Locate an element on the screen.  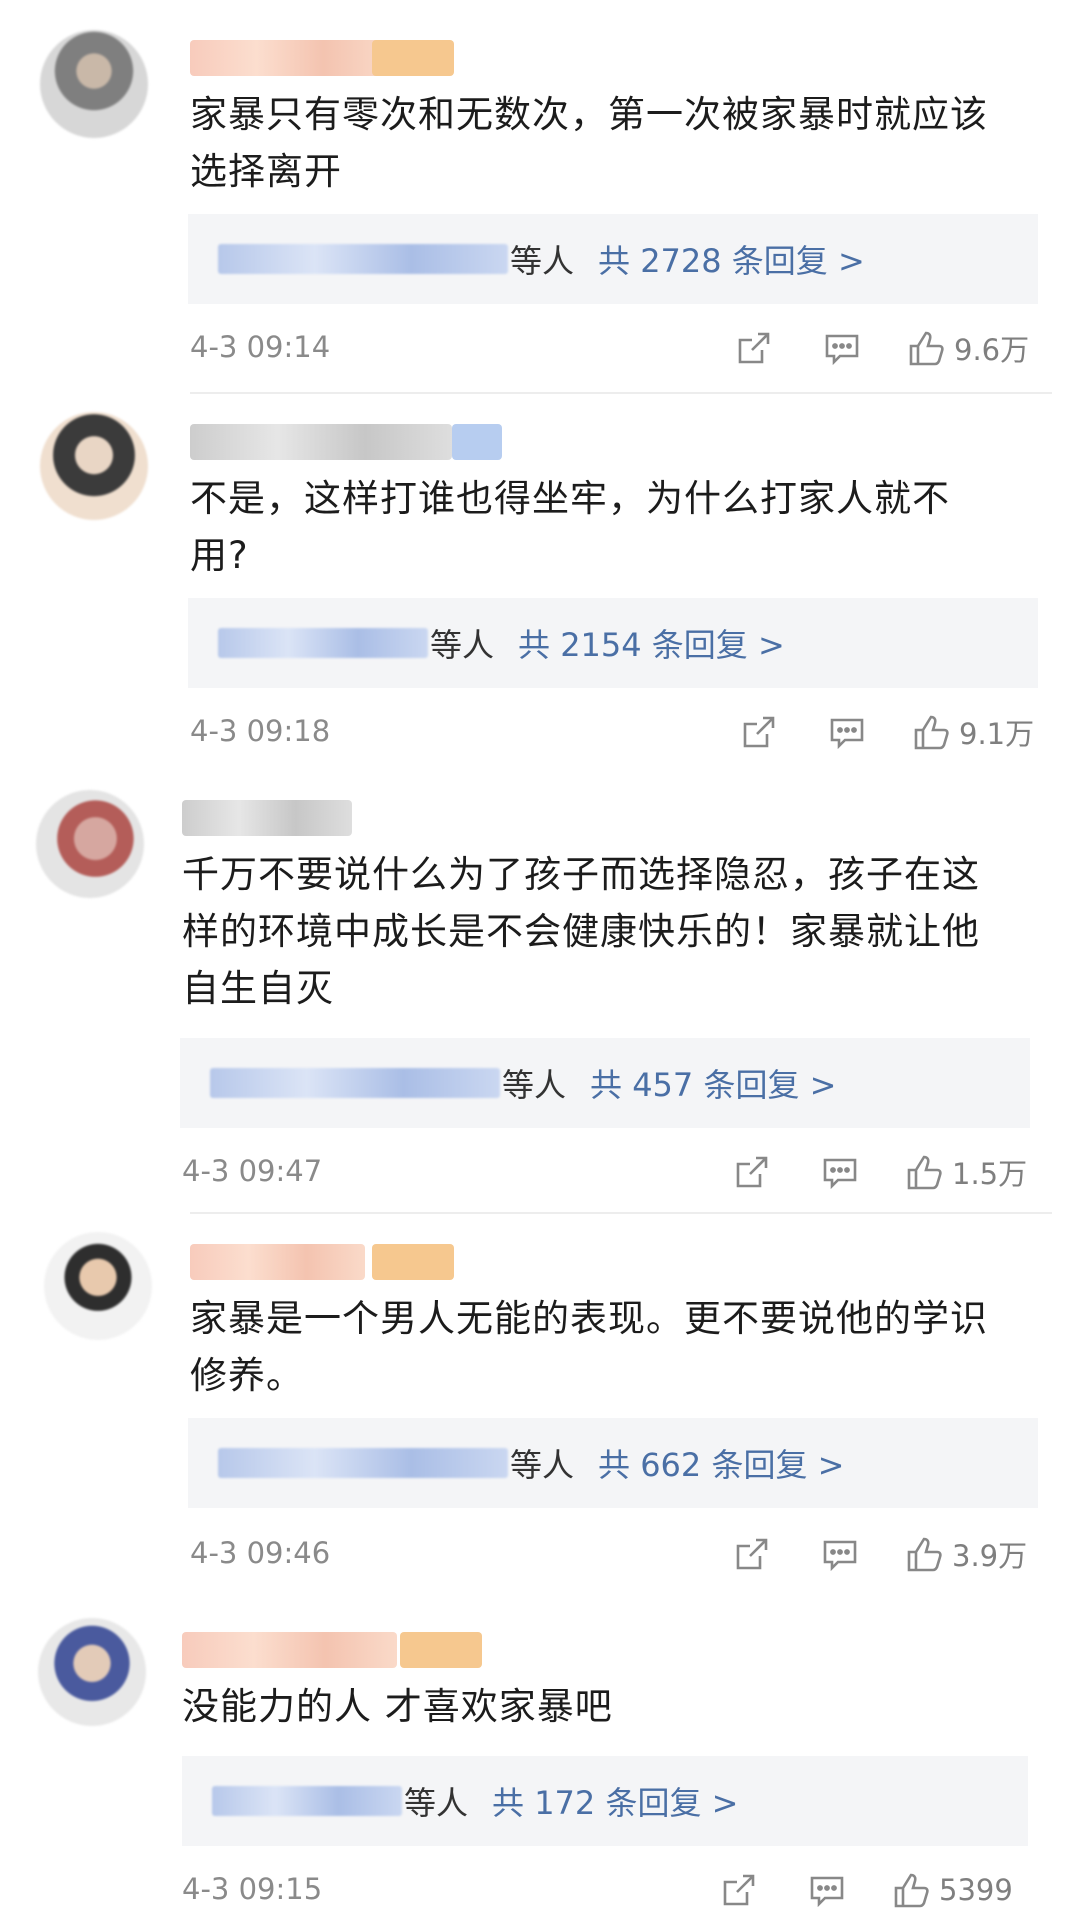
like-button: 1.5万 is located at coordinates (965, 1172).